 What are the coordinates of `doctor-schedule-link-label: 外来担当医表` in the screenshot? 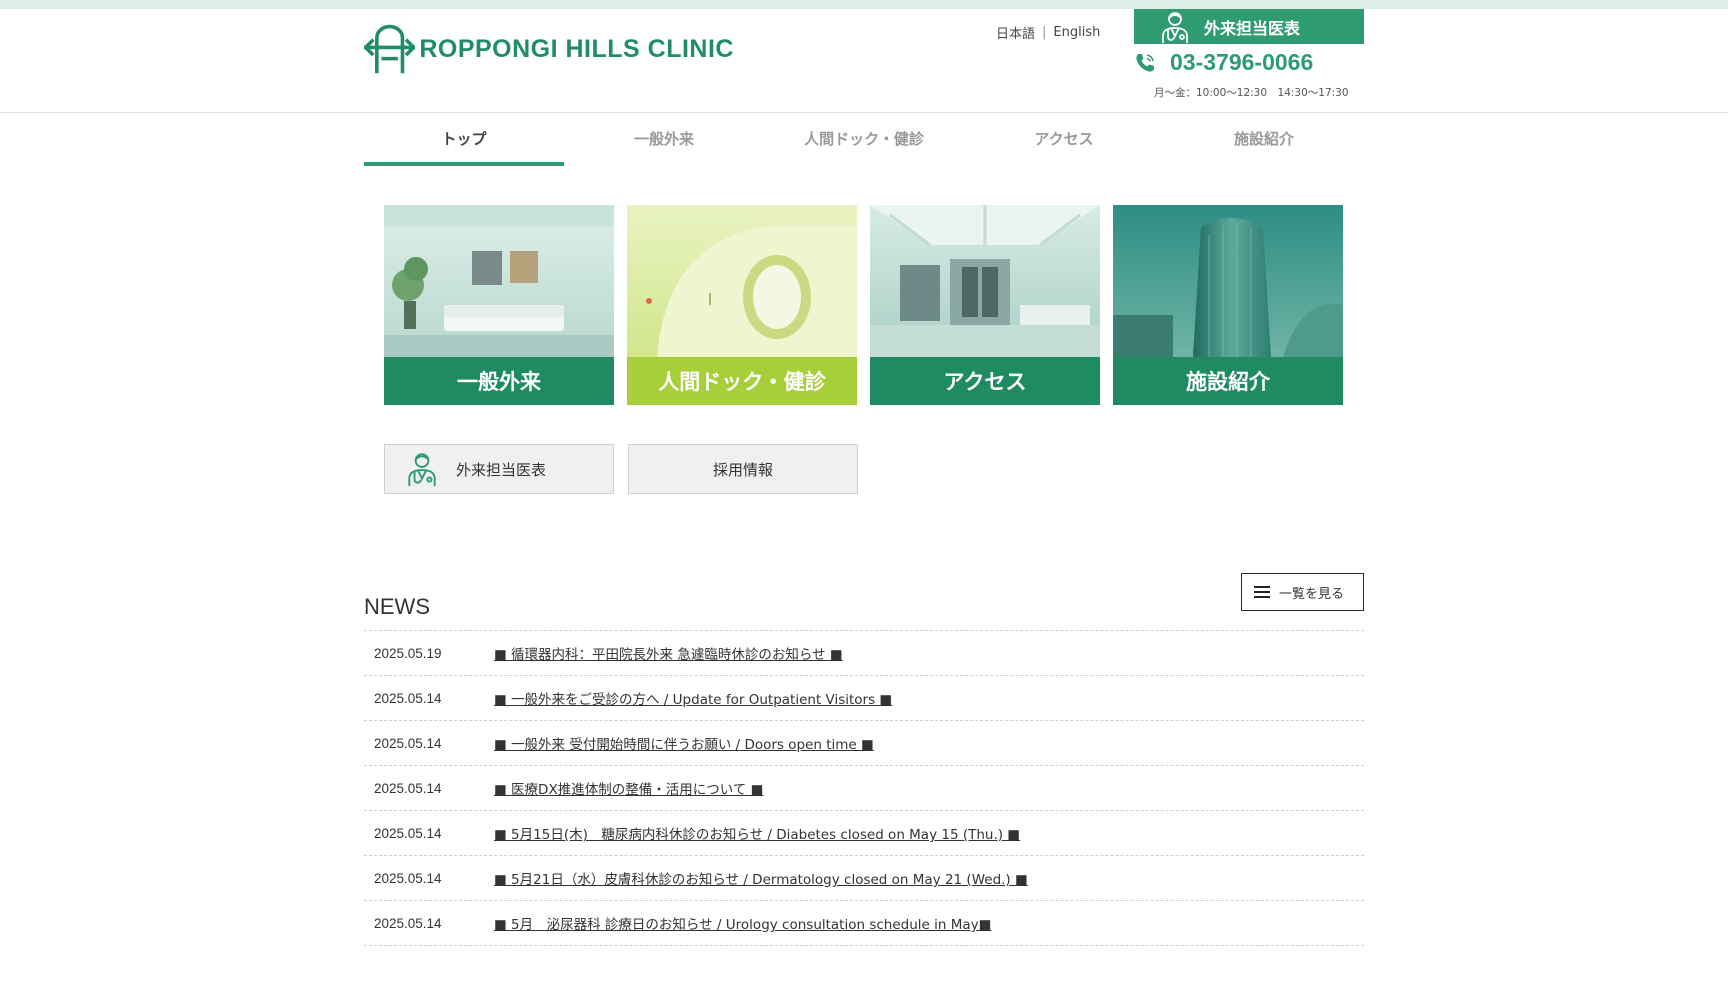 It's located at (501, 469).